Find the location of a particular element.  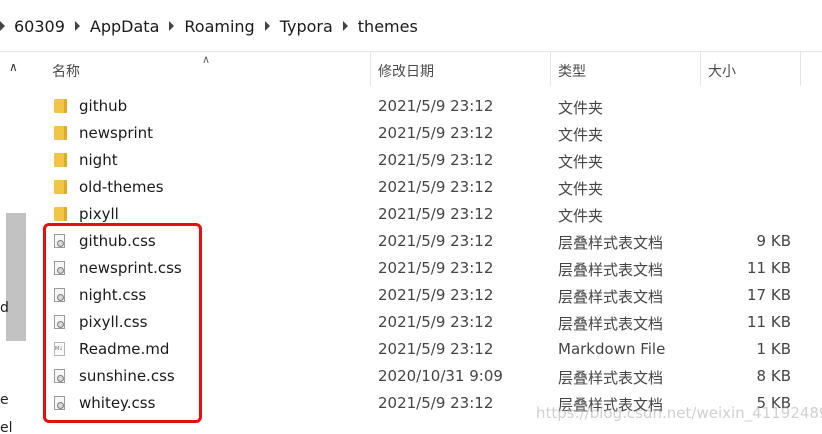

file-name: whitey.css is located at coordinates (117, 403).